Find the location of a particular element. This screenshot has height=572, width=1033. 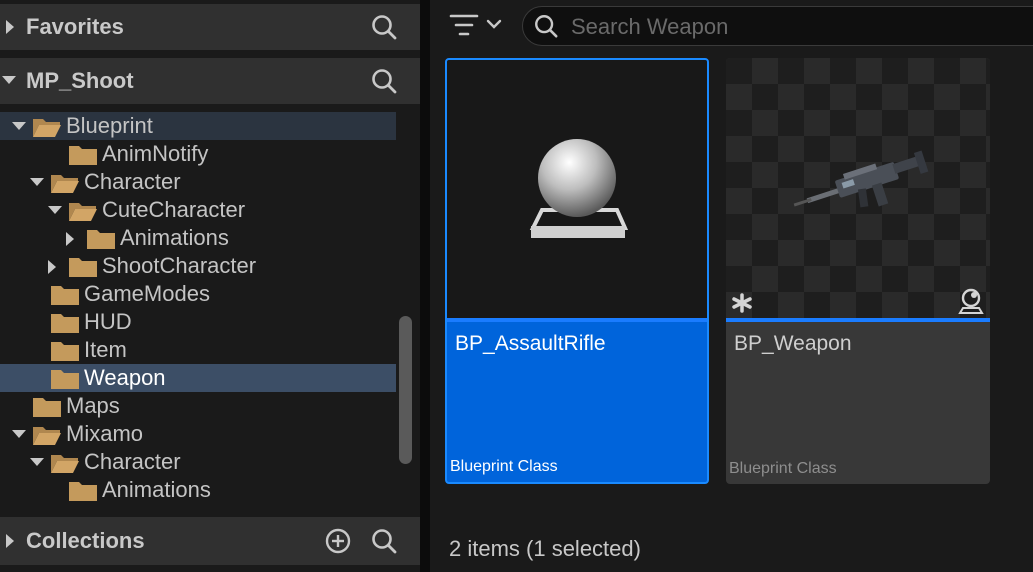

tree-item-label: GameModes is located at coordinates (147, 293).